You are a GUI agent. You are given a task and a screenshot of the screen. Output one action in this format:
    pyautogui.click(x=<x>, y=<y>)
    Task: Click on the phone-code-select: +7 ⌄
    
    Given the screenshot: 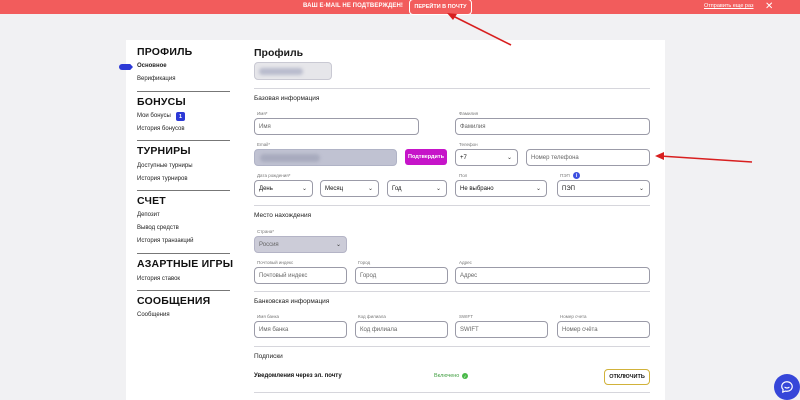 What is the action you would take?
    pyautogui.click(x=486, y=157)
    